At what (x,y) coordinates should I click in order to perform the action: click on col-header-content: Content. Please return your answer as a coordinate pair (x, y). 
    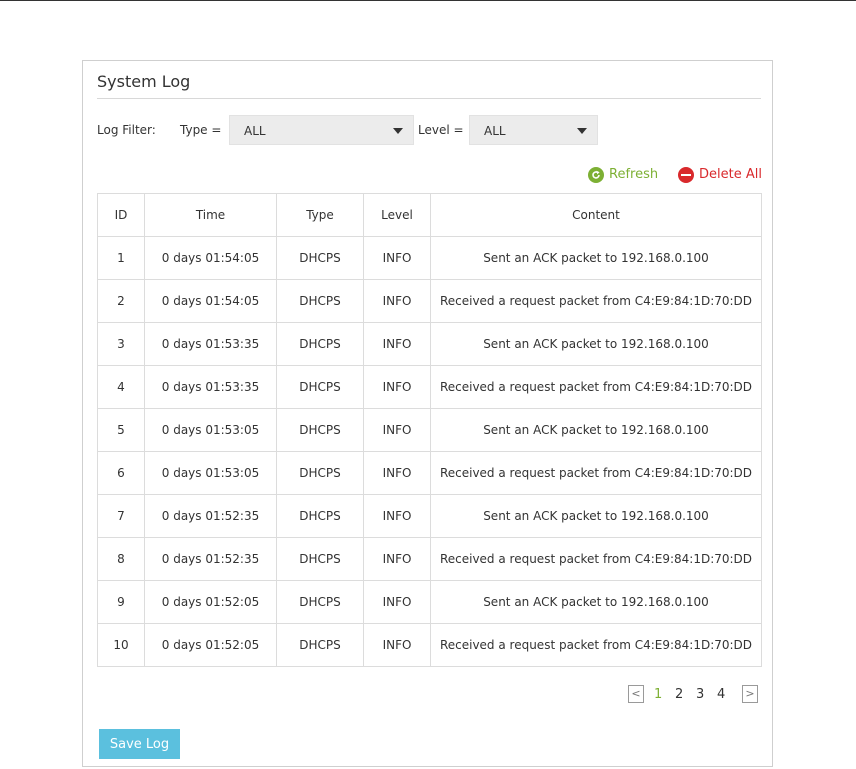
    Looking at the image, I should click on (596, 215).